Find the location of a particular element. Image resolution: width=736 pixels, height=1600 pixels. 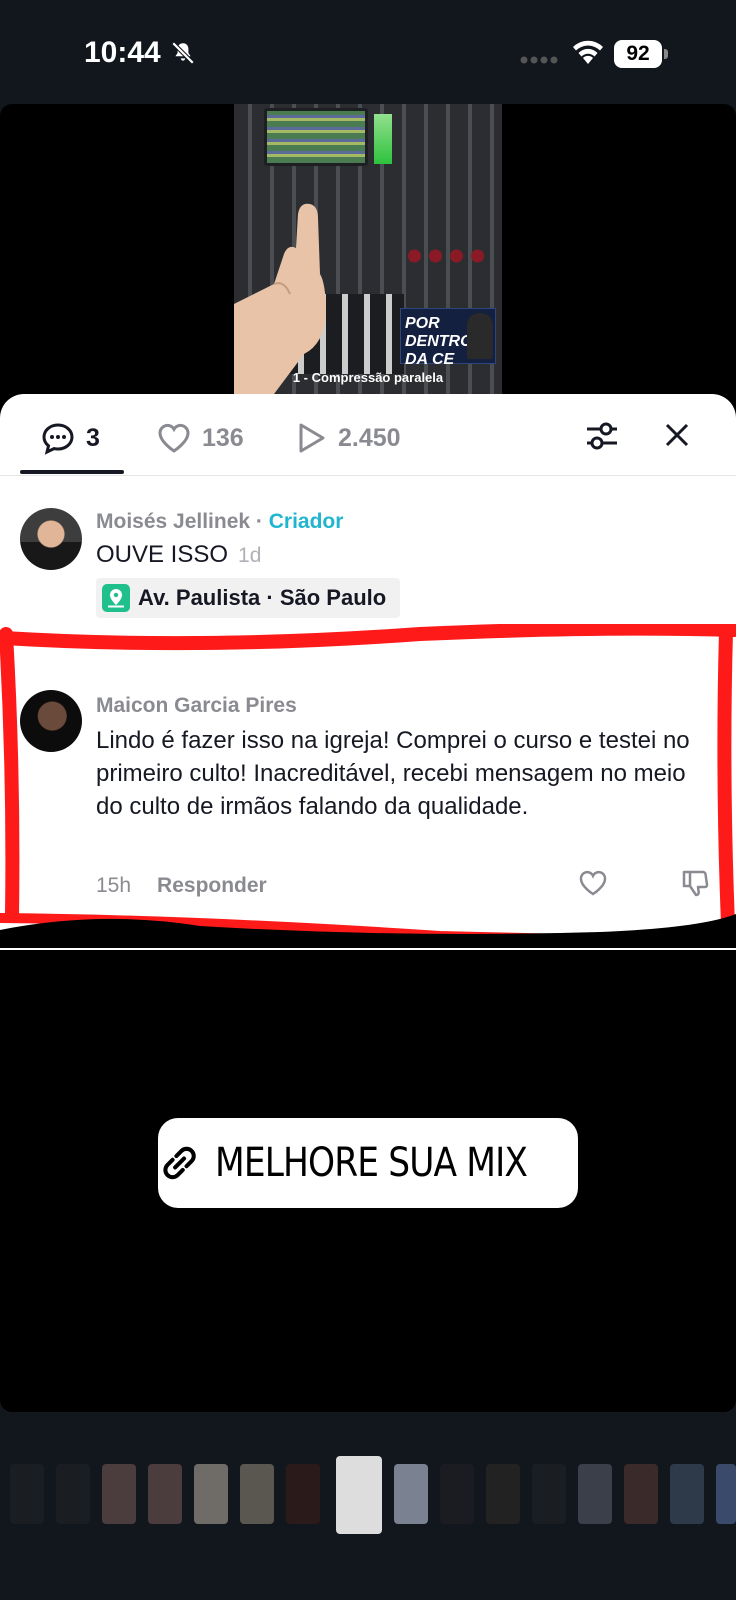

status-bar: 10:44 92 is located at coordinates (368, 52).